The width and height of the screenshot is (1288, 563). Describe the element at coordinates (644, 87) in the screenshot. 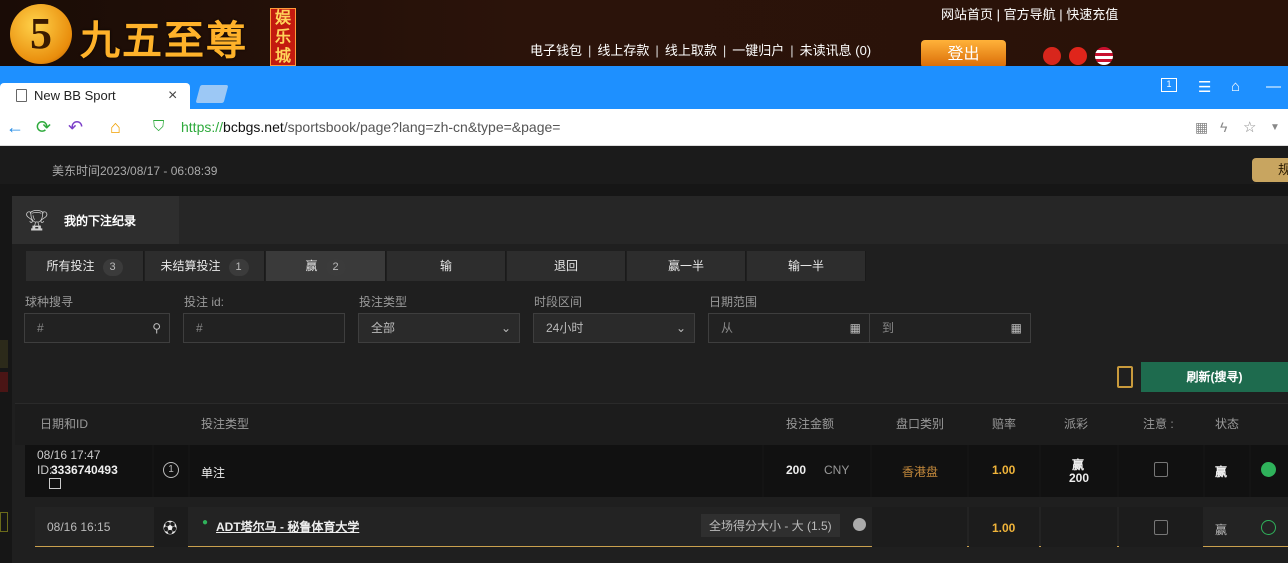

I see `browser-tab-bar: New BB Sport × 1 ☰ ⌂ —` at that location.